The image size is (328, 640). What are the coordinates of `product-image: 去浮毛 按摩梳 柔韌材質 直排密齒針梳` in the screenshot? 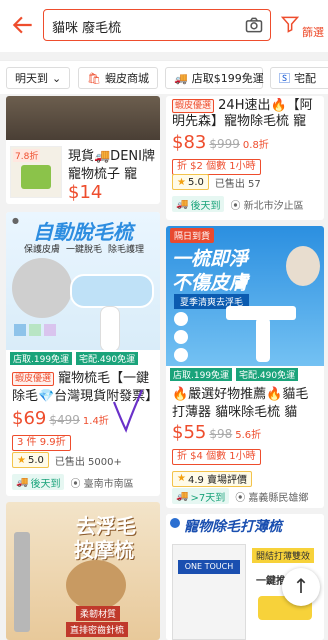 It's located at (83, 571).